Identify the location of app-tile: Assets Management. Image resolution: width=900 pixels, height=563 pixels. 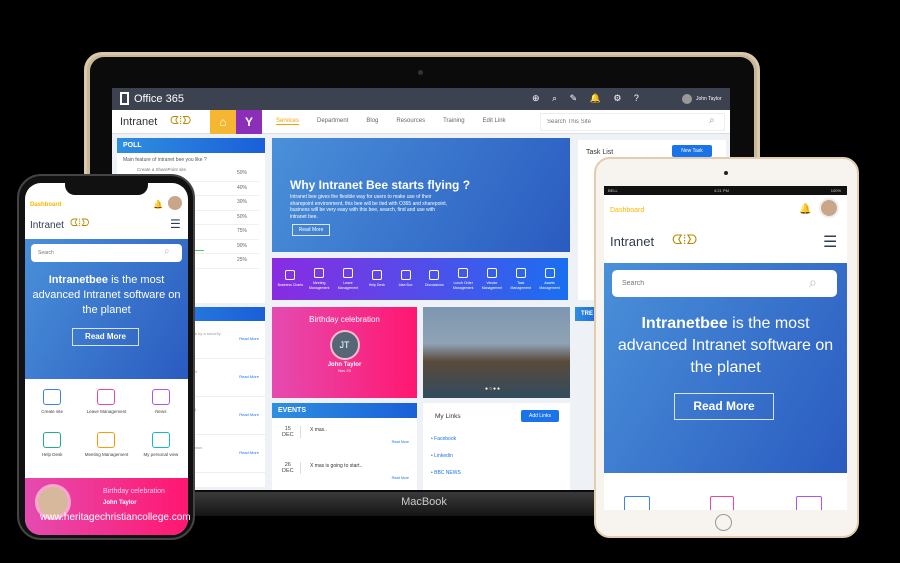
(550, 279).